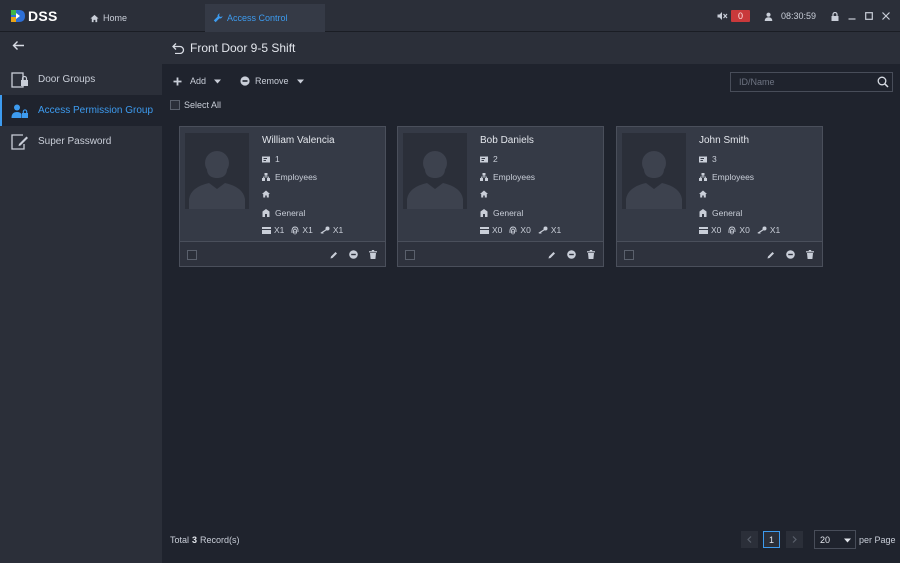  I want to click on alarm-indicator: 0, so click(733, 16).